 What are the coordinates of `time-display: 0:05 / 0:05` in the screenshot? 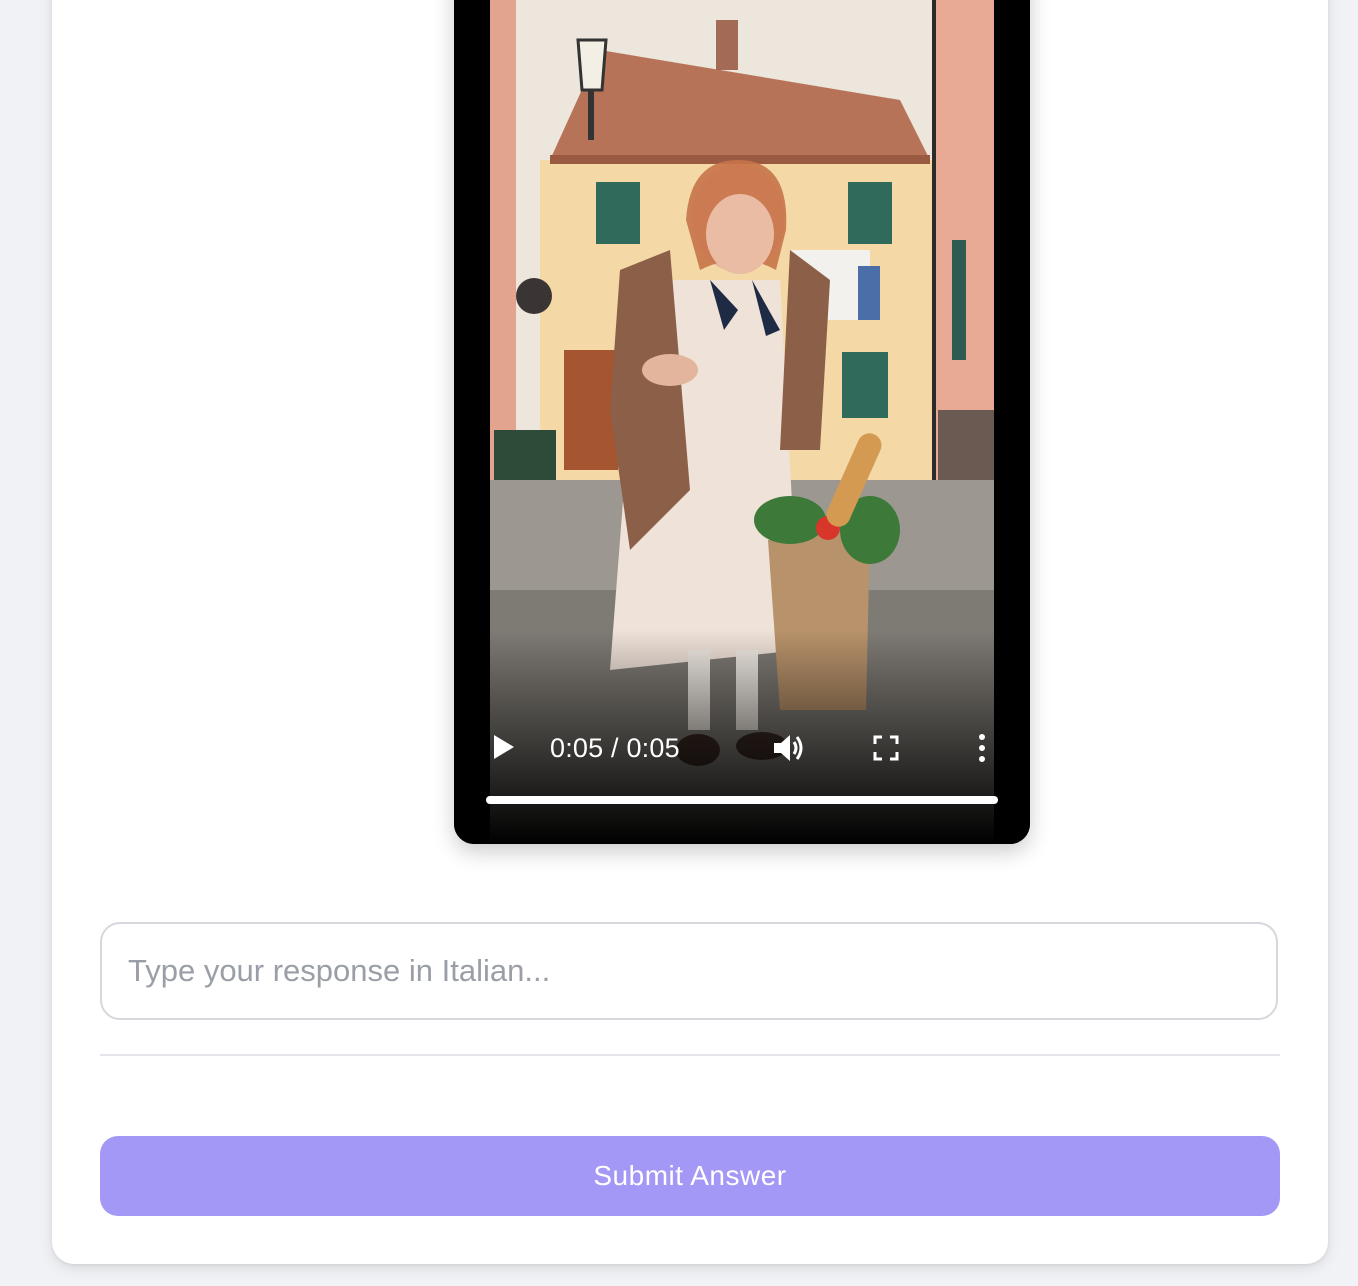 It's located at (615, 748).